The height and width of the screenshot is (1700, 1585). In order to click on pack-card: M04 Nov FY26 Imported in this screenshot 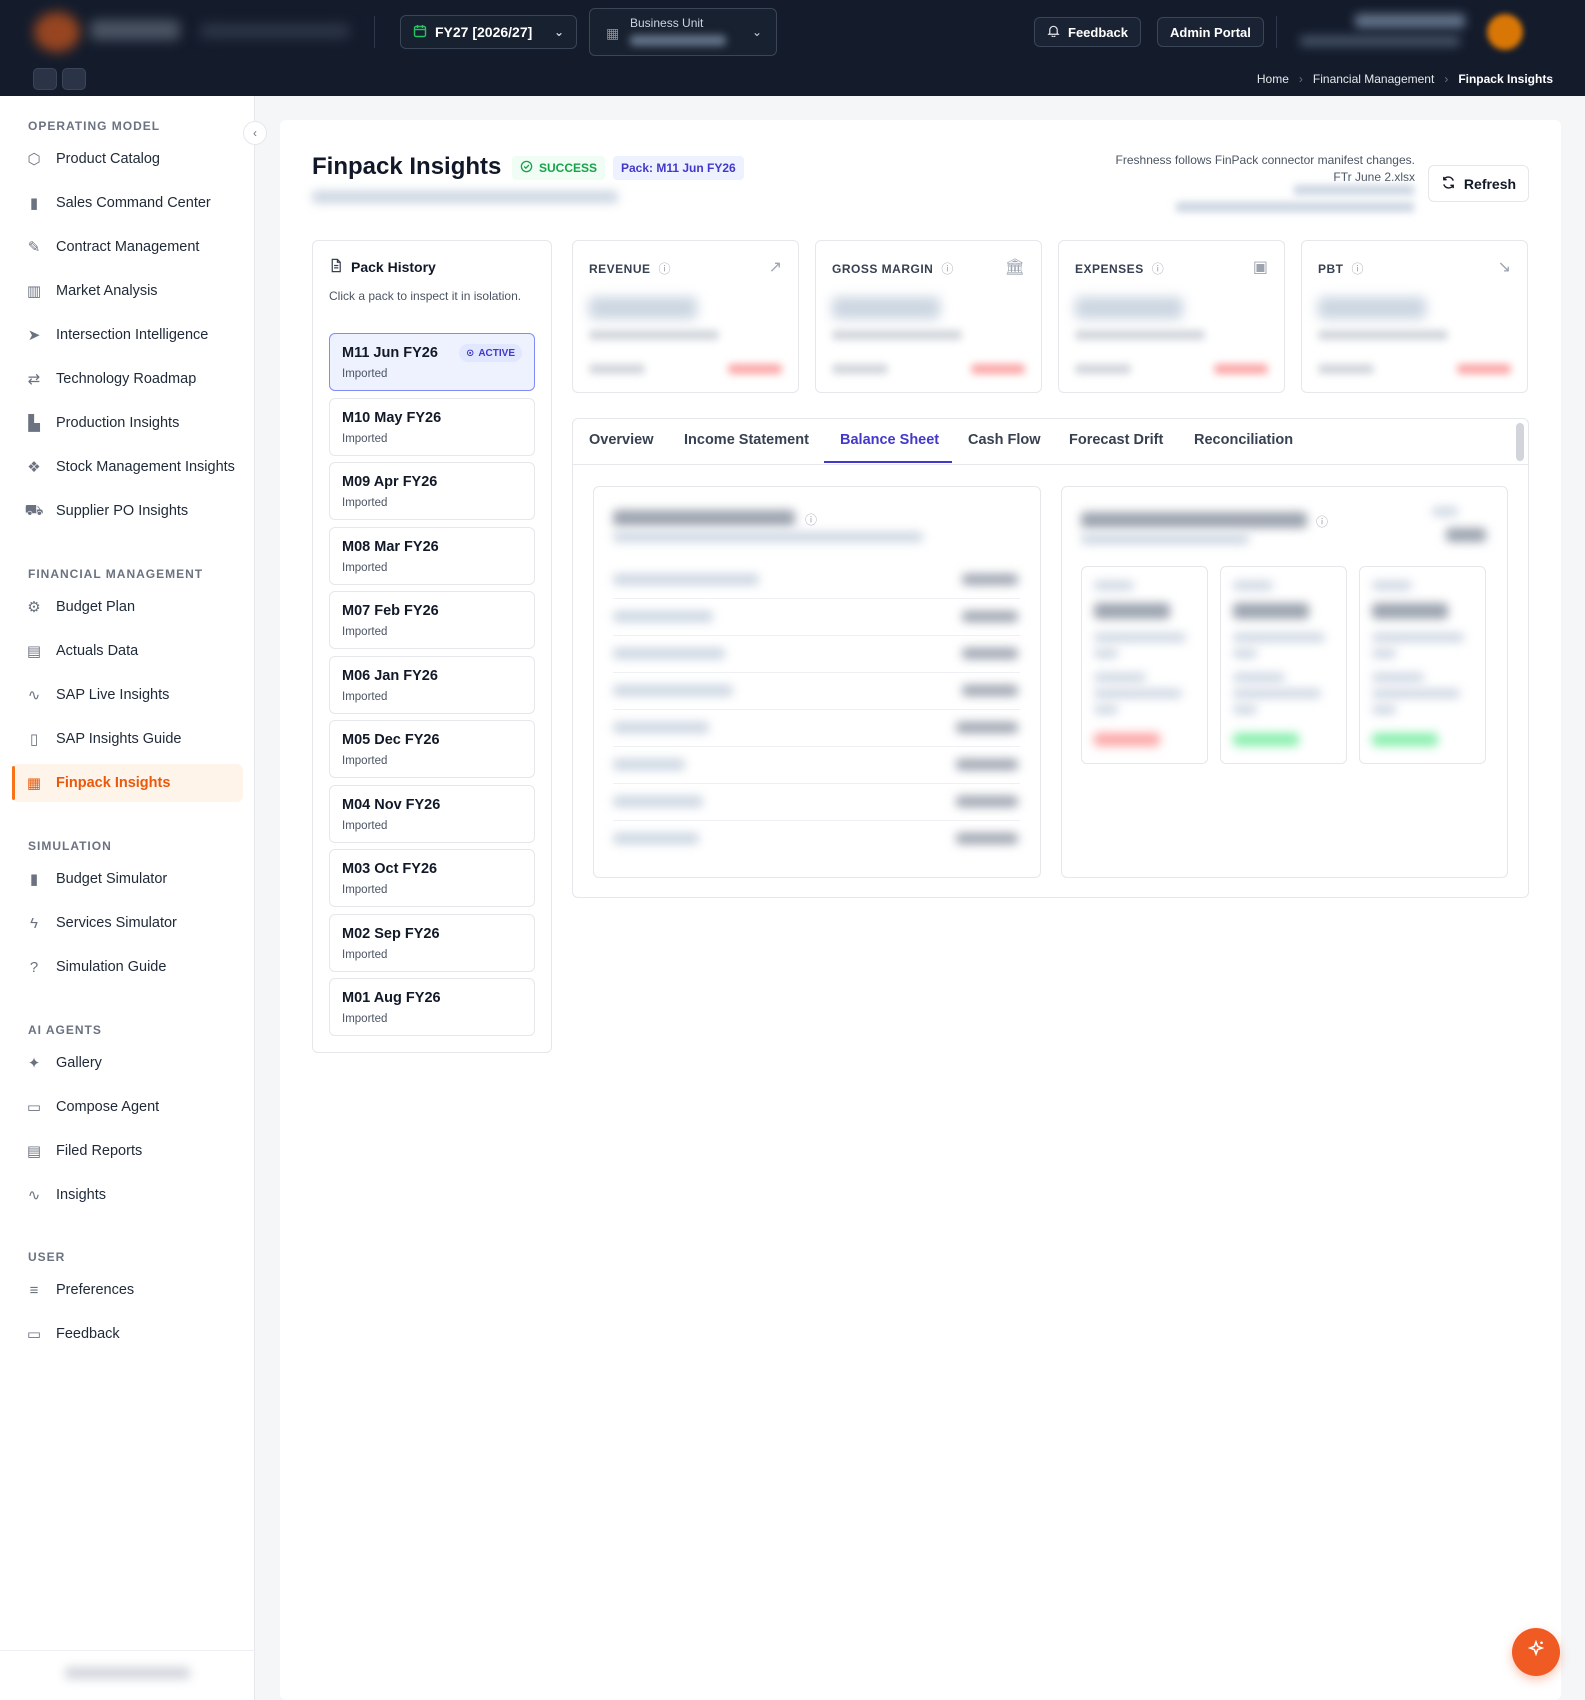, I will do `click(432, 813)`.